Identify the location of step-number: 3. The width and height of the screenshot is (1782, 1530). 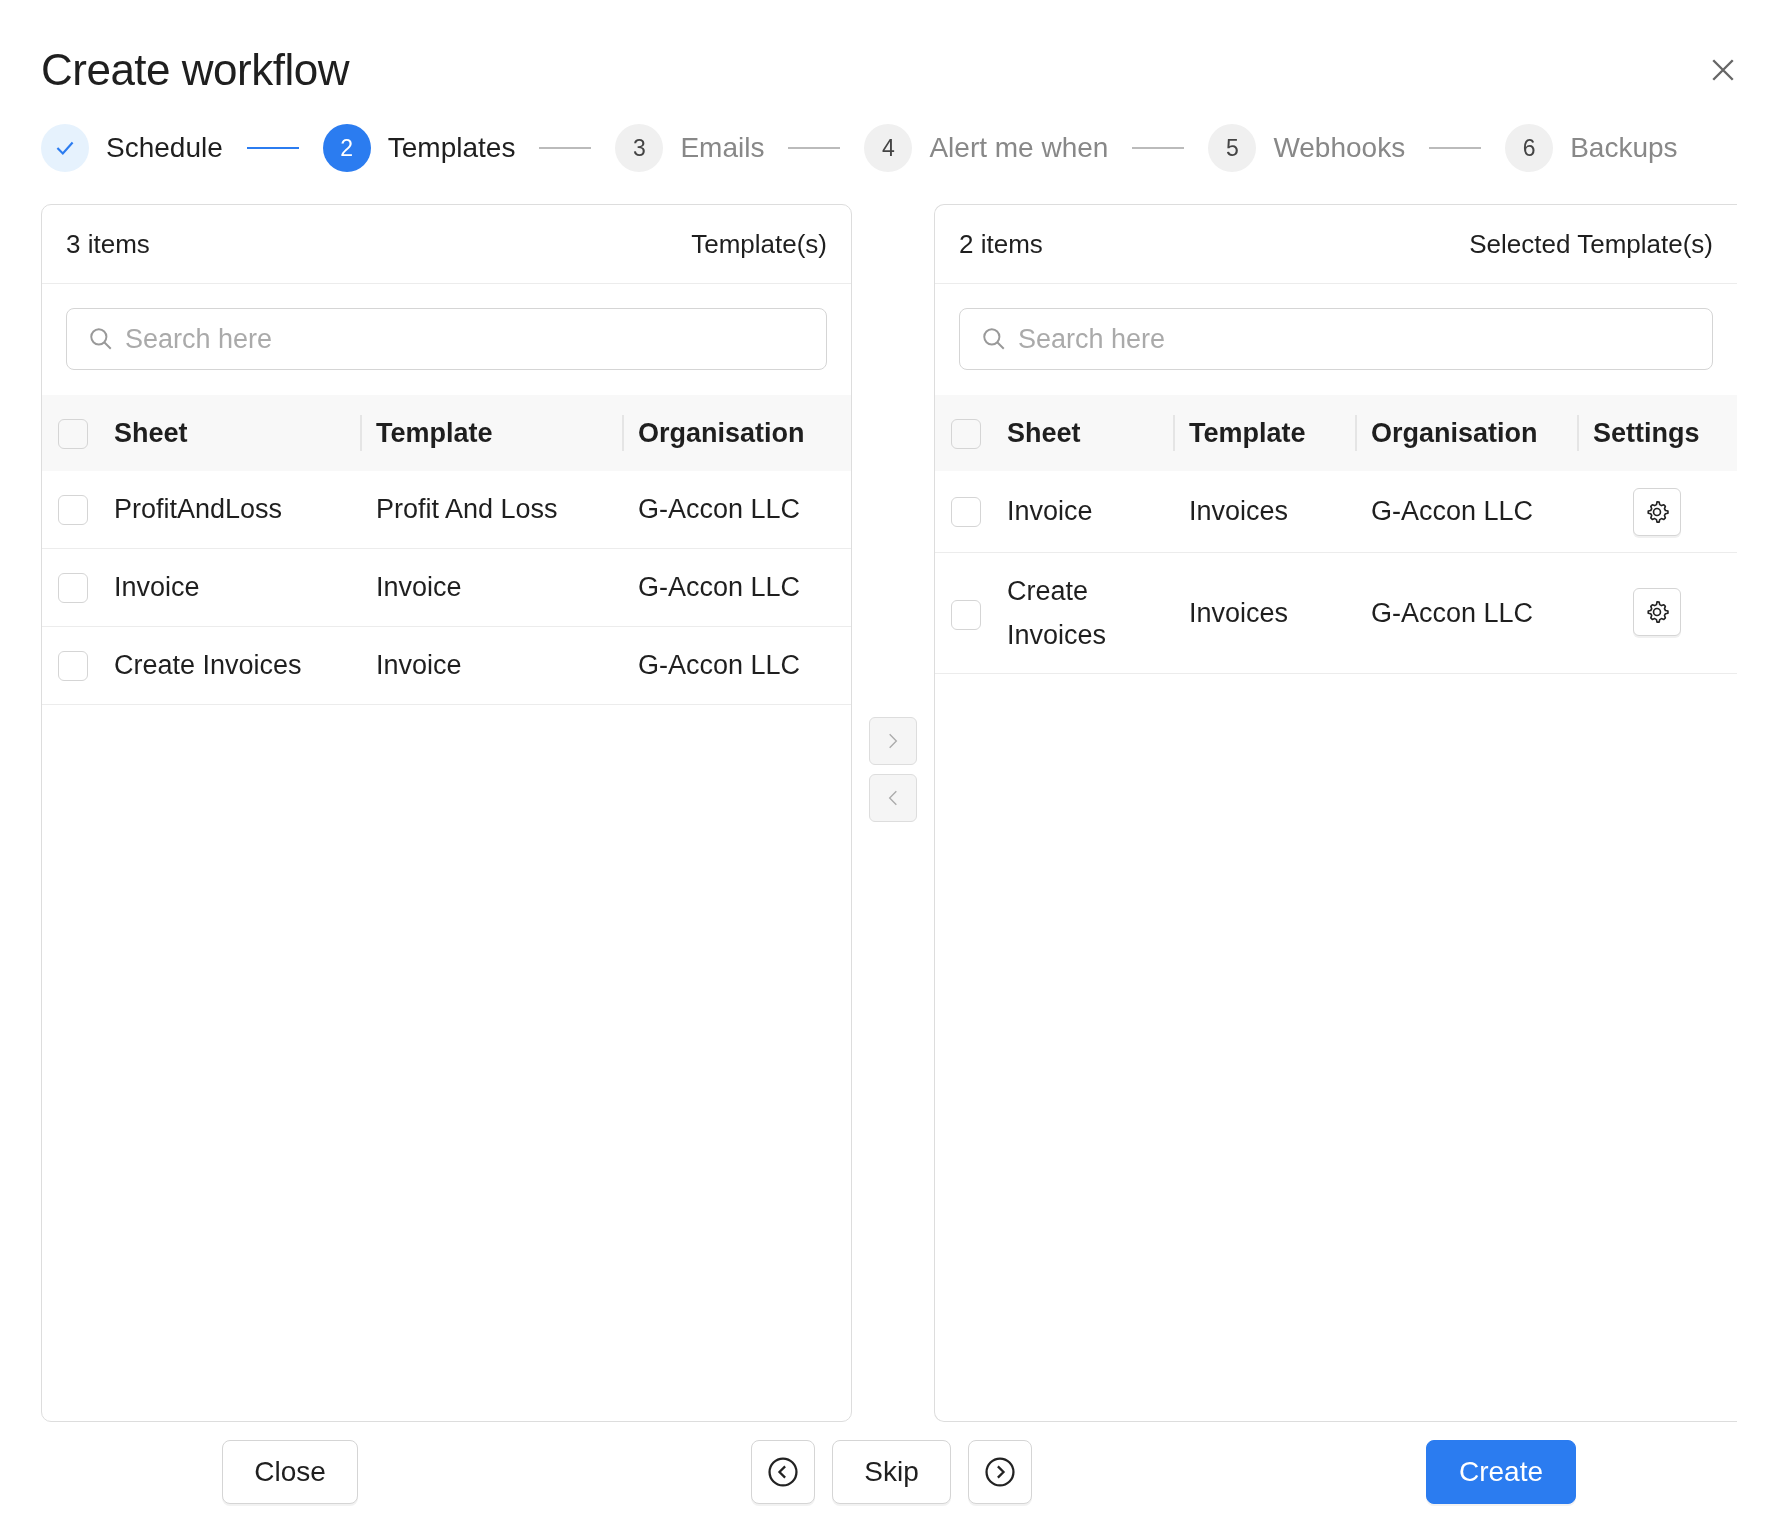
(639, 148).